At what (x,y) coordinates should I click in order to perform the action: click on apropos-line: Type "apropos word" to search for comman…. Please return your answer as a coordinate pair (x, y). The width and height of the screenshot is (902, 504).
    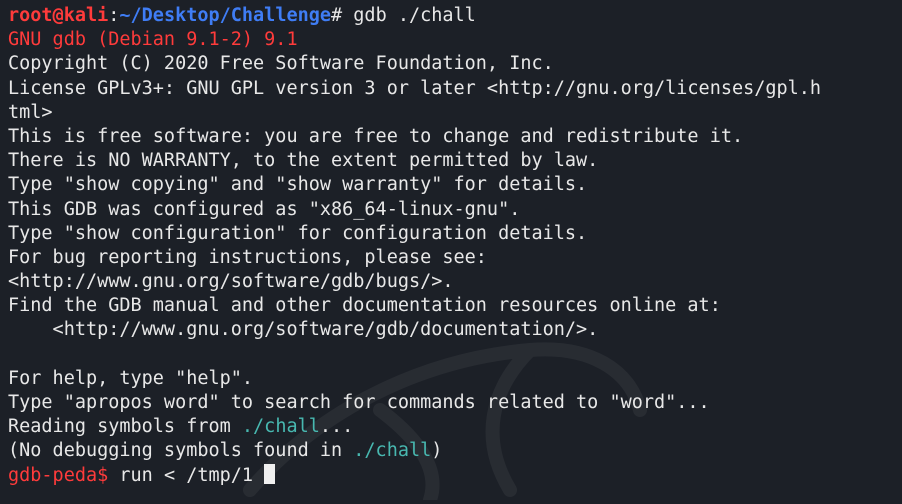
    Looking at the image, I should click on (359, 402).